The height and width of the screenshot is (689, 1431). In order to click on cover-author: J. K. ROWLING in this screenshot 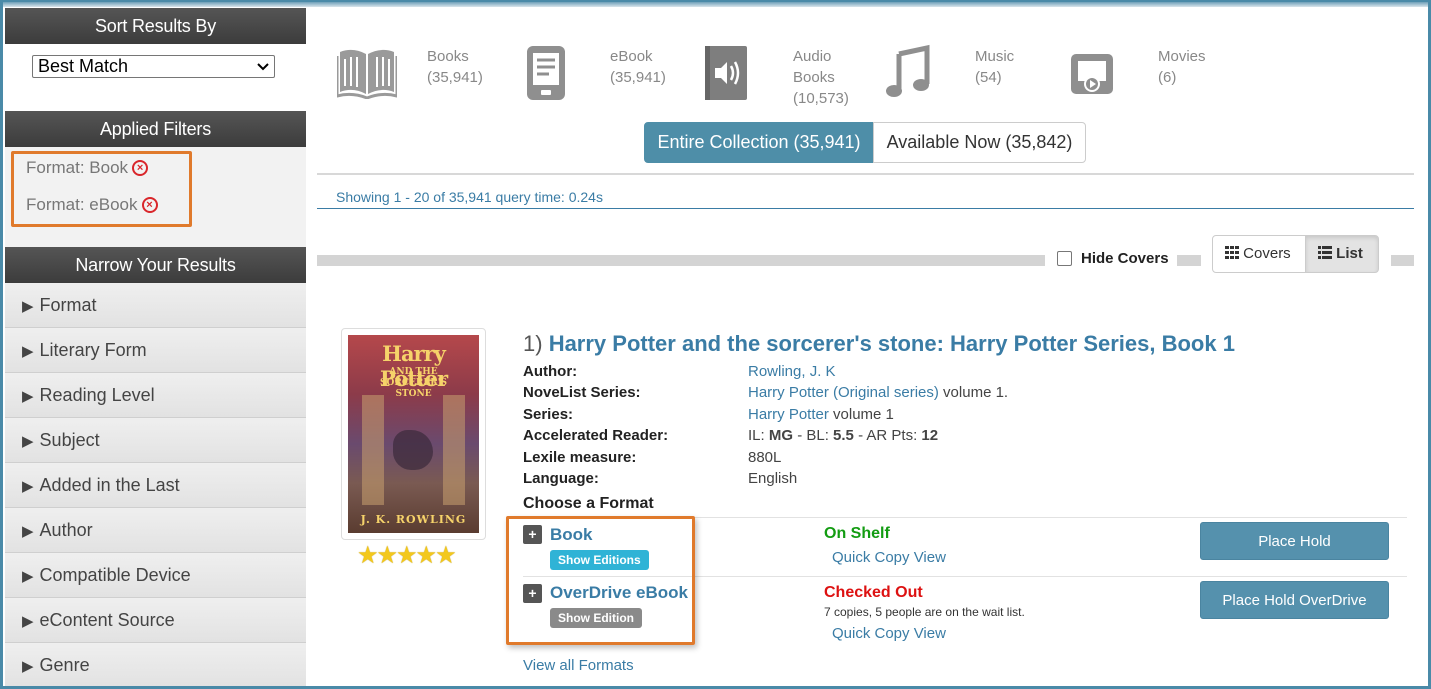, I will do `click(413, 519)`.